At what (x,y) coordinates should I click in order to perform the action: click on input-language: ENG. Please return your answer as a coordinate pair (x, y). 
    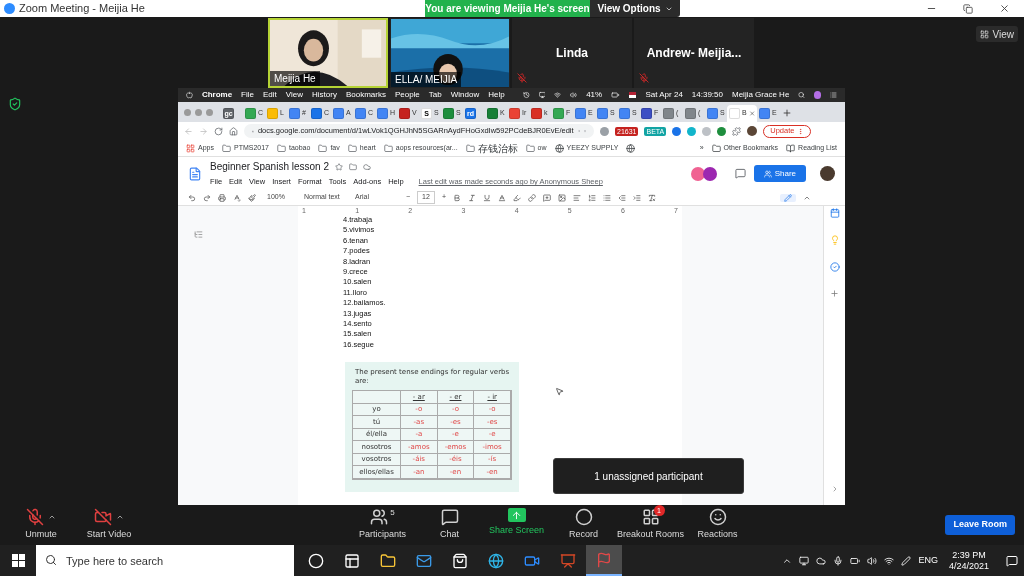
    Looking at the image, I should click on (928, 560).